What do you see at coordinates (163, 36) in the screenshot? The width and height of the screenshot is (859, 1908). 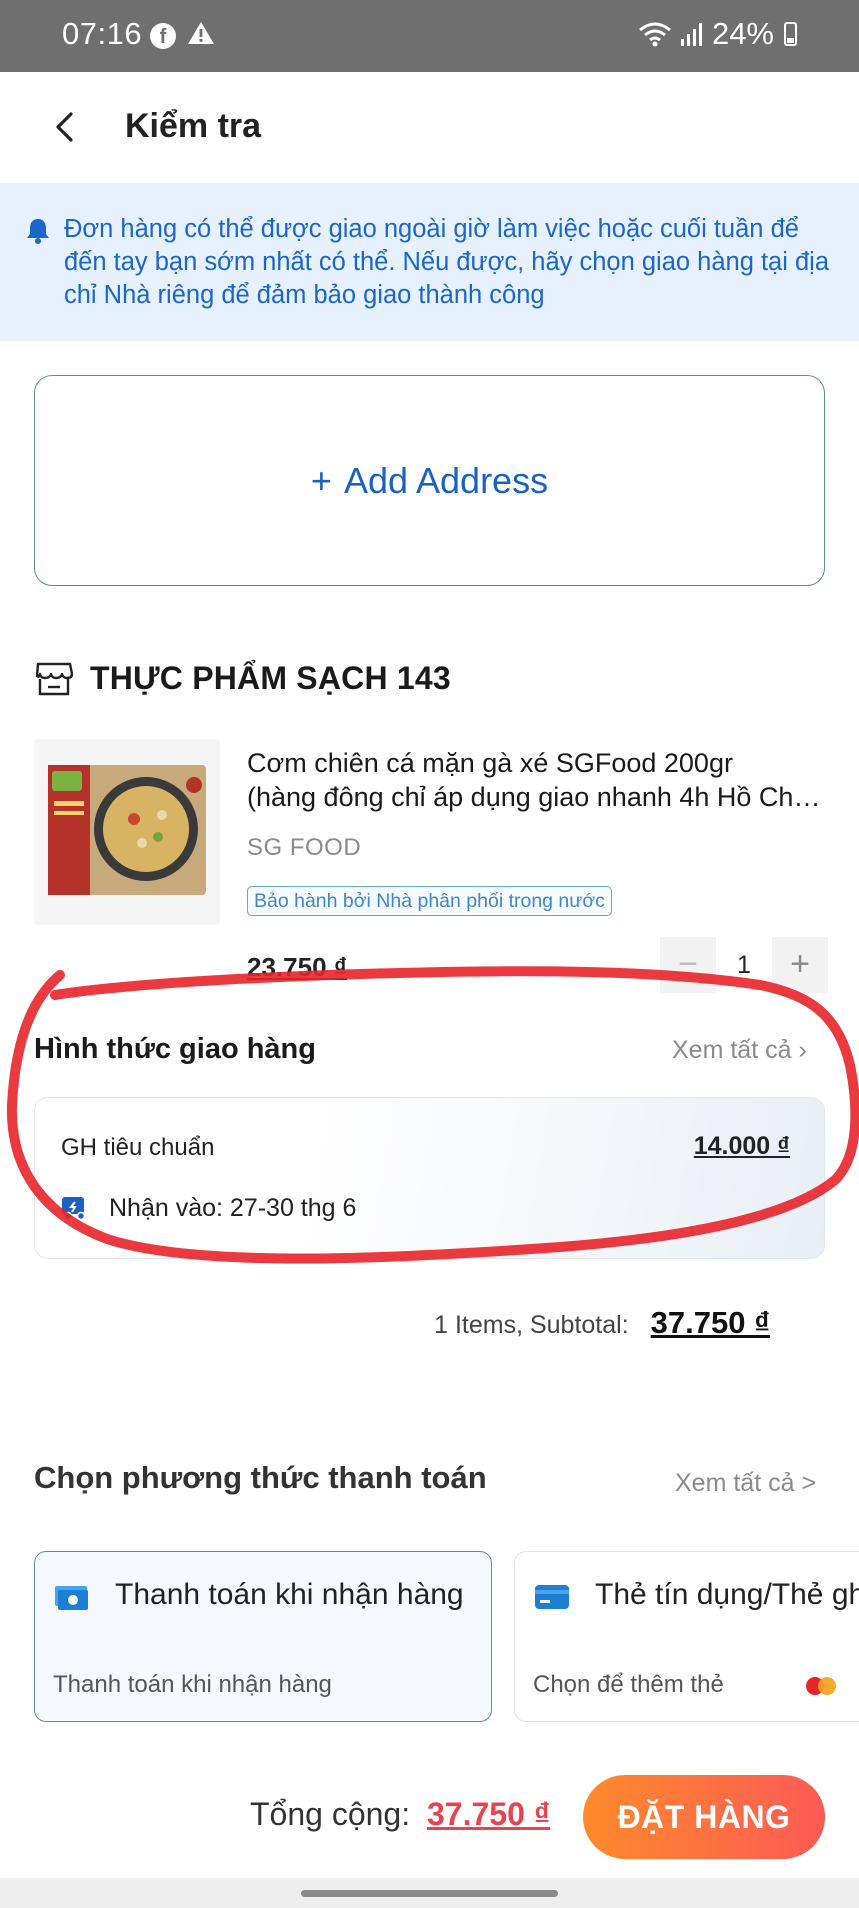 I see `facebook-icon: f` at bounding box center [163, 36].